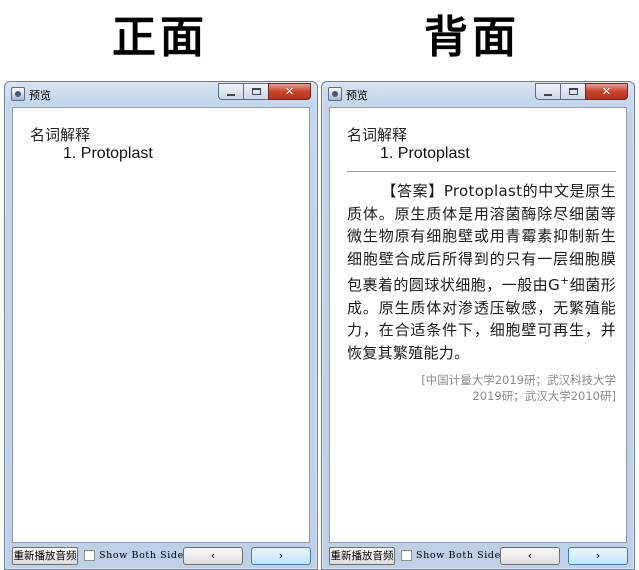 The width and height of the screenshot is (639, 570). Describe the element at coordinates (481, 171) in the screenshot. I see `answer-divider` at that location.